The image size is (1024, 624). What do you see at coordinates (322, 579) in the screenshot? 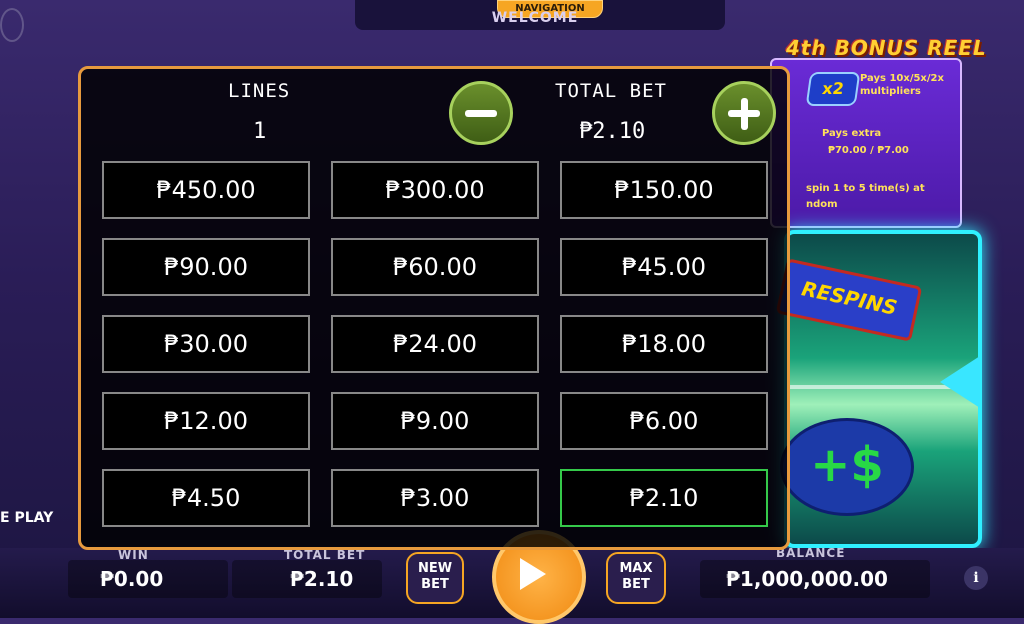
I see `total-bet-value-bottom: ₱2.10` at bounding box center [322, 579].